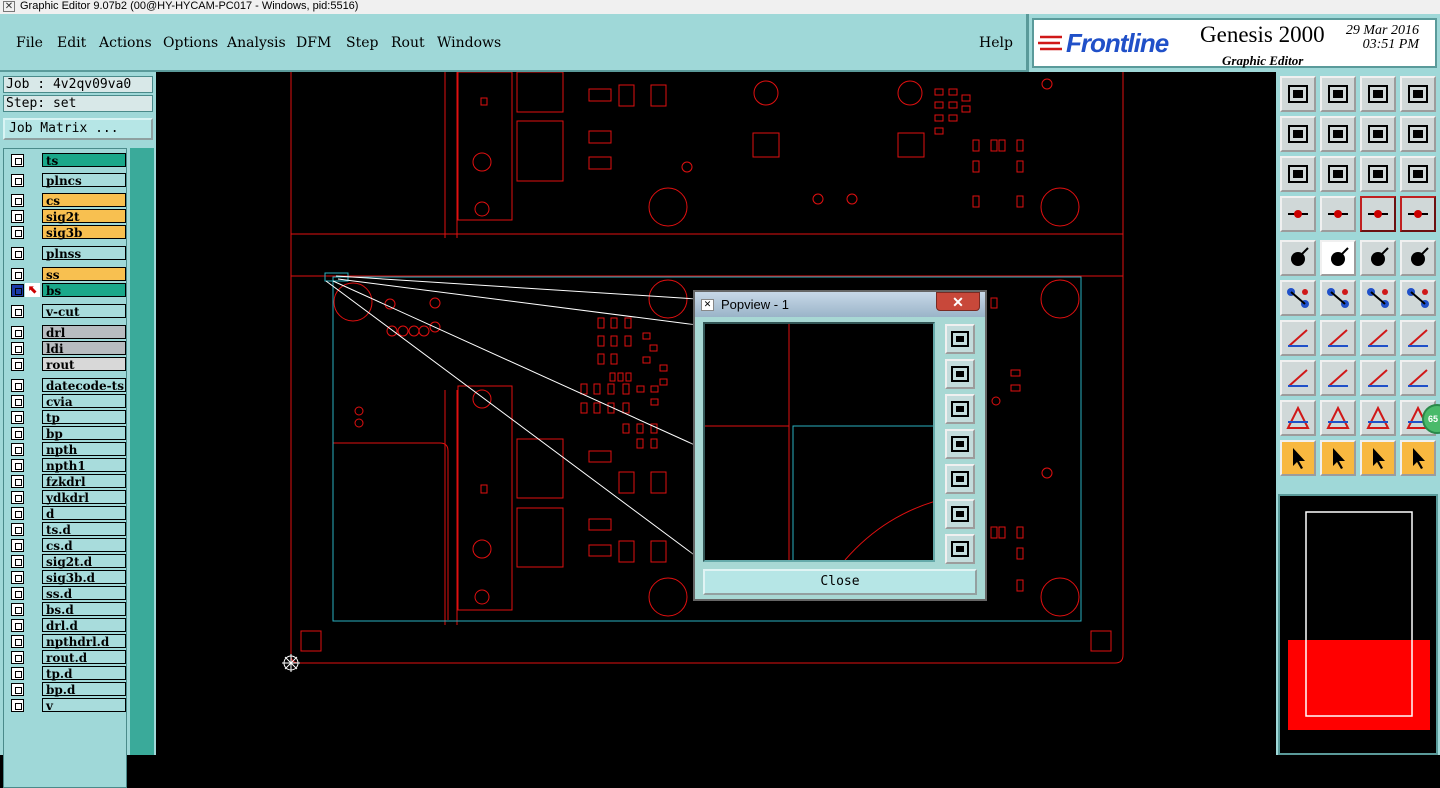  Describe the element at coordinates (1338, 338) in the screenshot. I see `line-icon` at that location.